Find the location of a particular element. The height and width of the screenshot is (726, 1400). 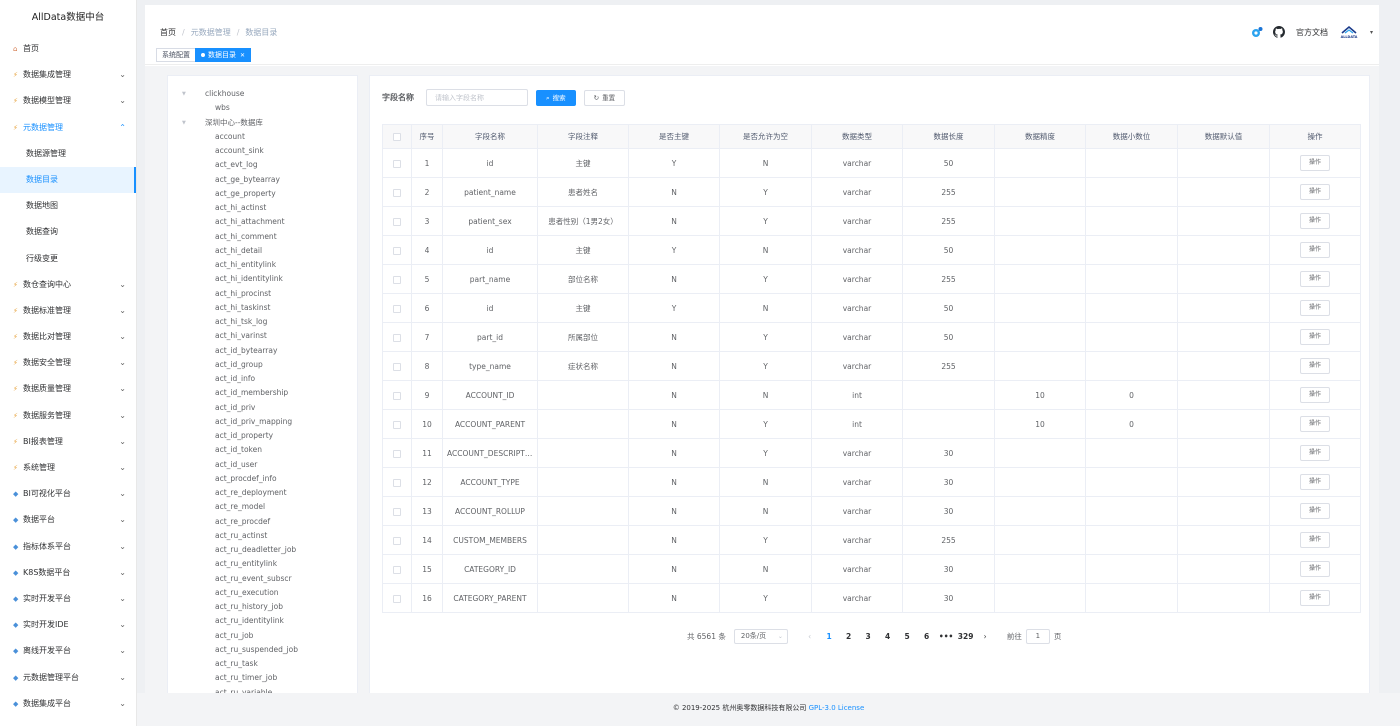

tree-leaf-node: act_hi_detail is located at coordinates (262, 251).